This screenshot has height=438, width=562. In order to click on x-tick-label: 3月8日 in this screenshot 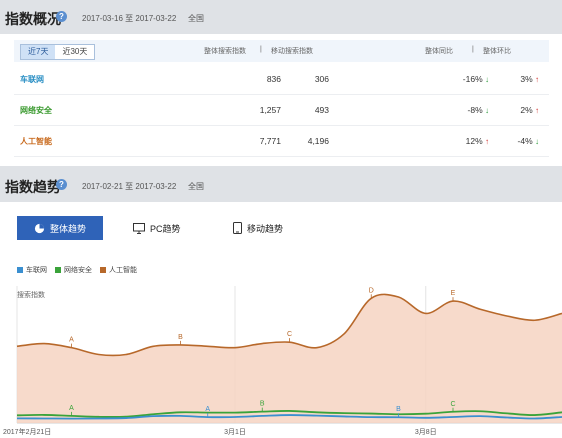, I will do `click(426, 432)`.